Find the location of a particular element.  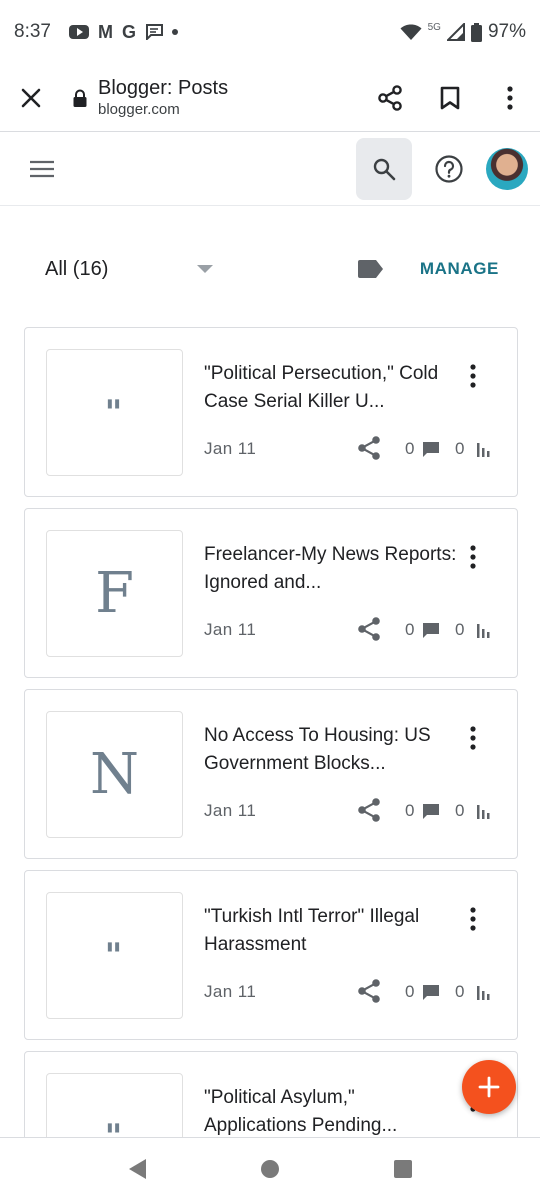

app-bar is located at coordinates (270, 169).